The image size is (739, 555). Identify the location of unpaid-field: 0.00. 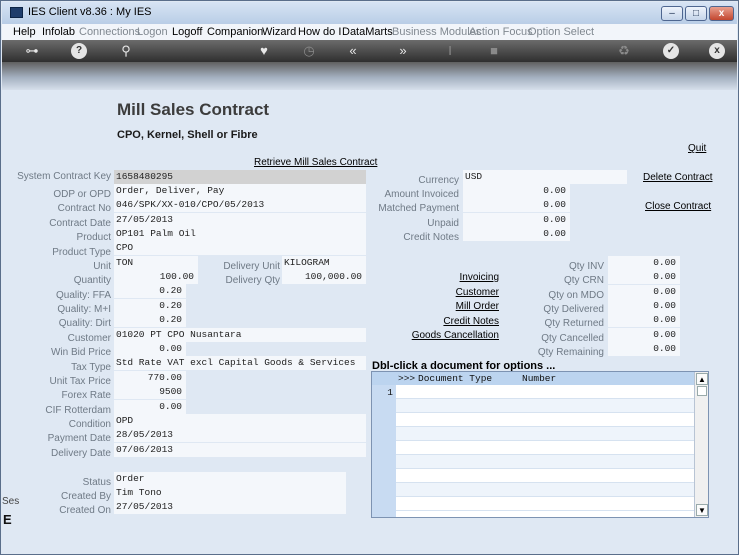
(516, 220).